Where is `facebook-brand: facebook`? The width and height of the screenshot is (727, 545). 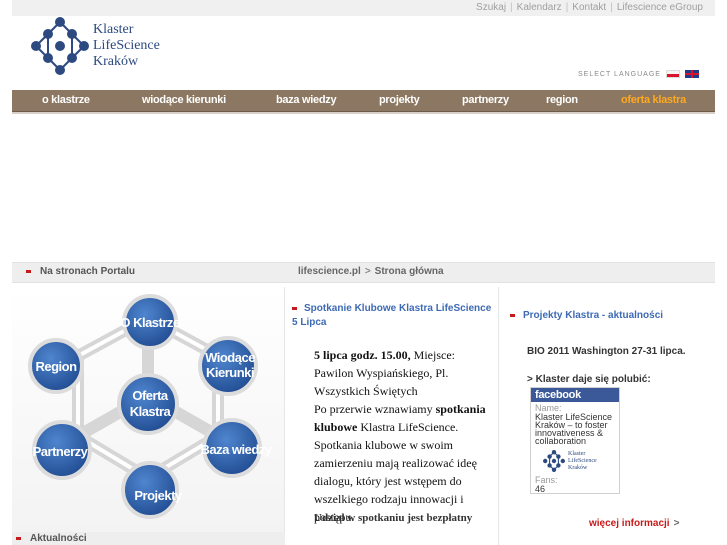
facebook-brand: facebook is located at coordinates (575, 395).